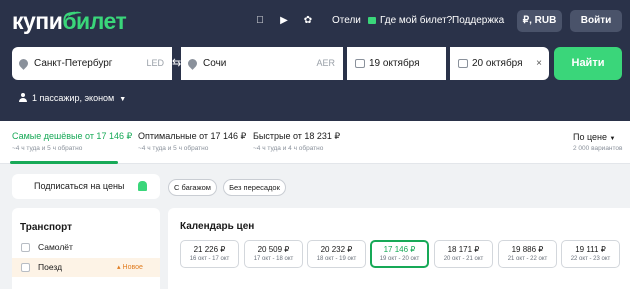 The image size is (630, 289). What do you see at coordinates (155, 63) in the screenshot?
I see `from-code: LED` at bounding box center [155, 63].